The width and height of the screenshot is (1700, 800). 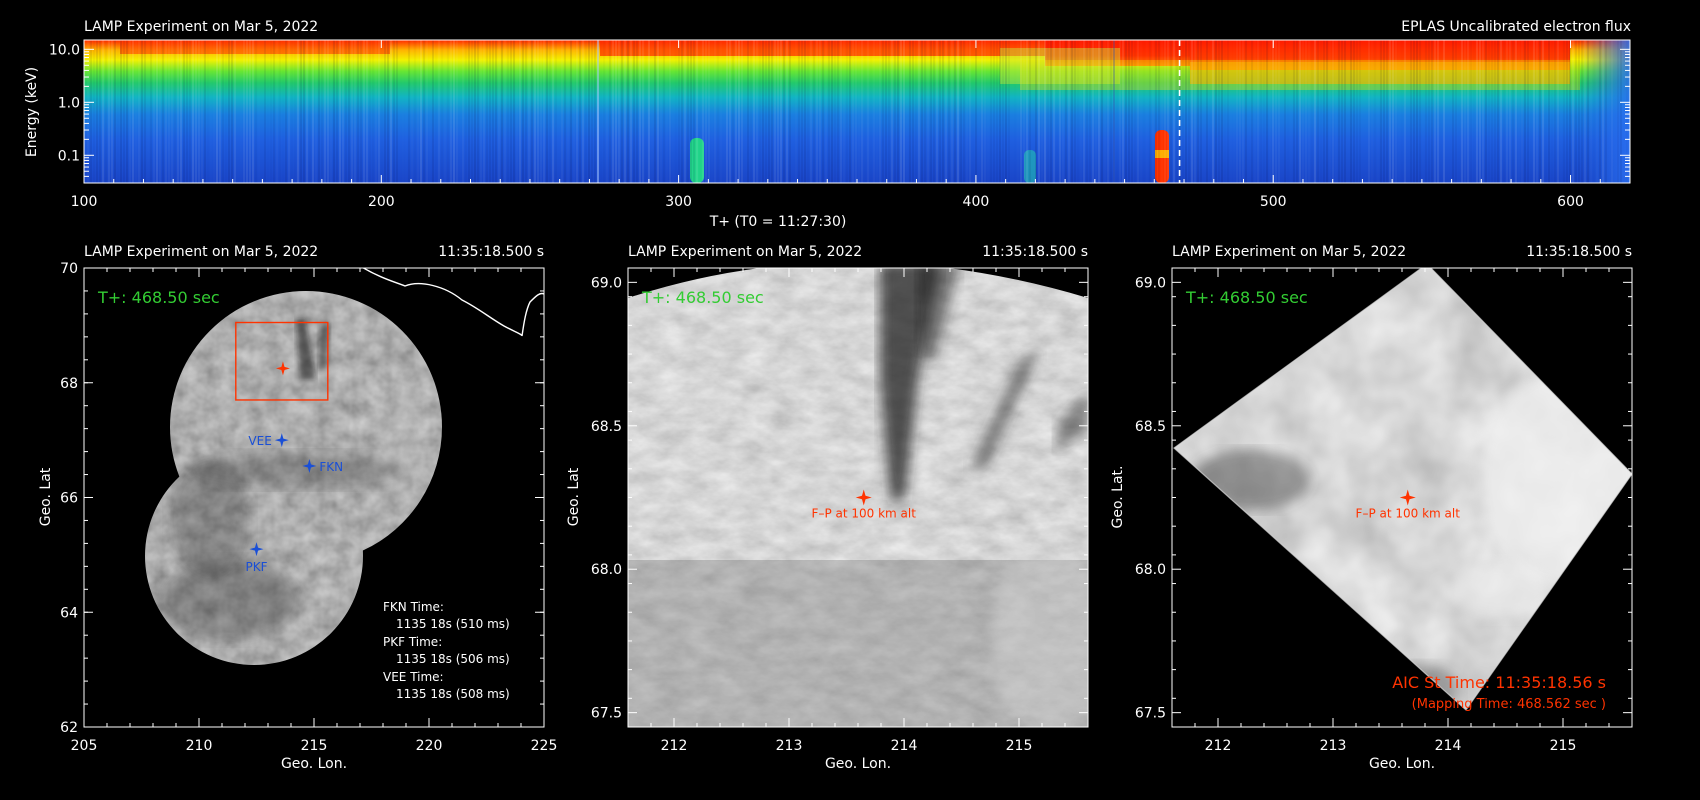 I want to click on y-tick-label: 70, so click(x=69, y=269).